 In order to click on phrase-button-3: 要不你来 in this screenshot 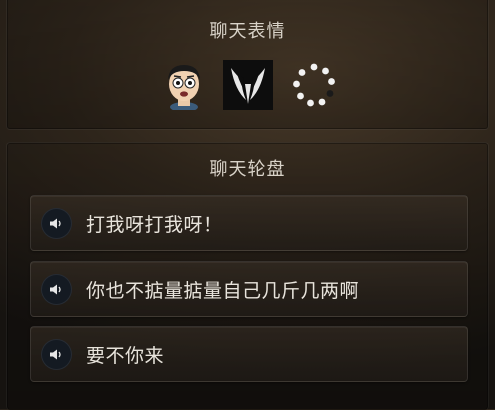, I will do `click(249, 354)`.